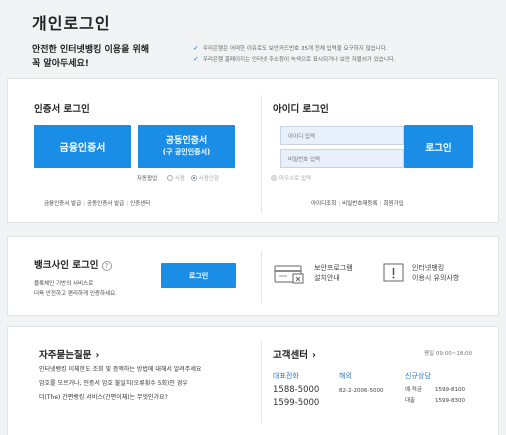 The width and height of the screenshot is (506, 435). I want to click on id-input: 아이디 입력, so click(342, 135).